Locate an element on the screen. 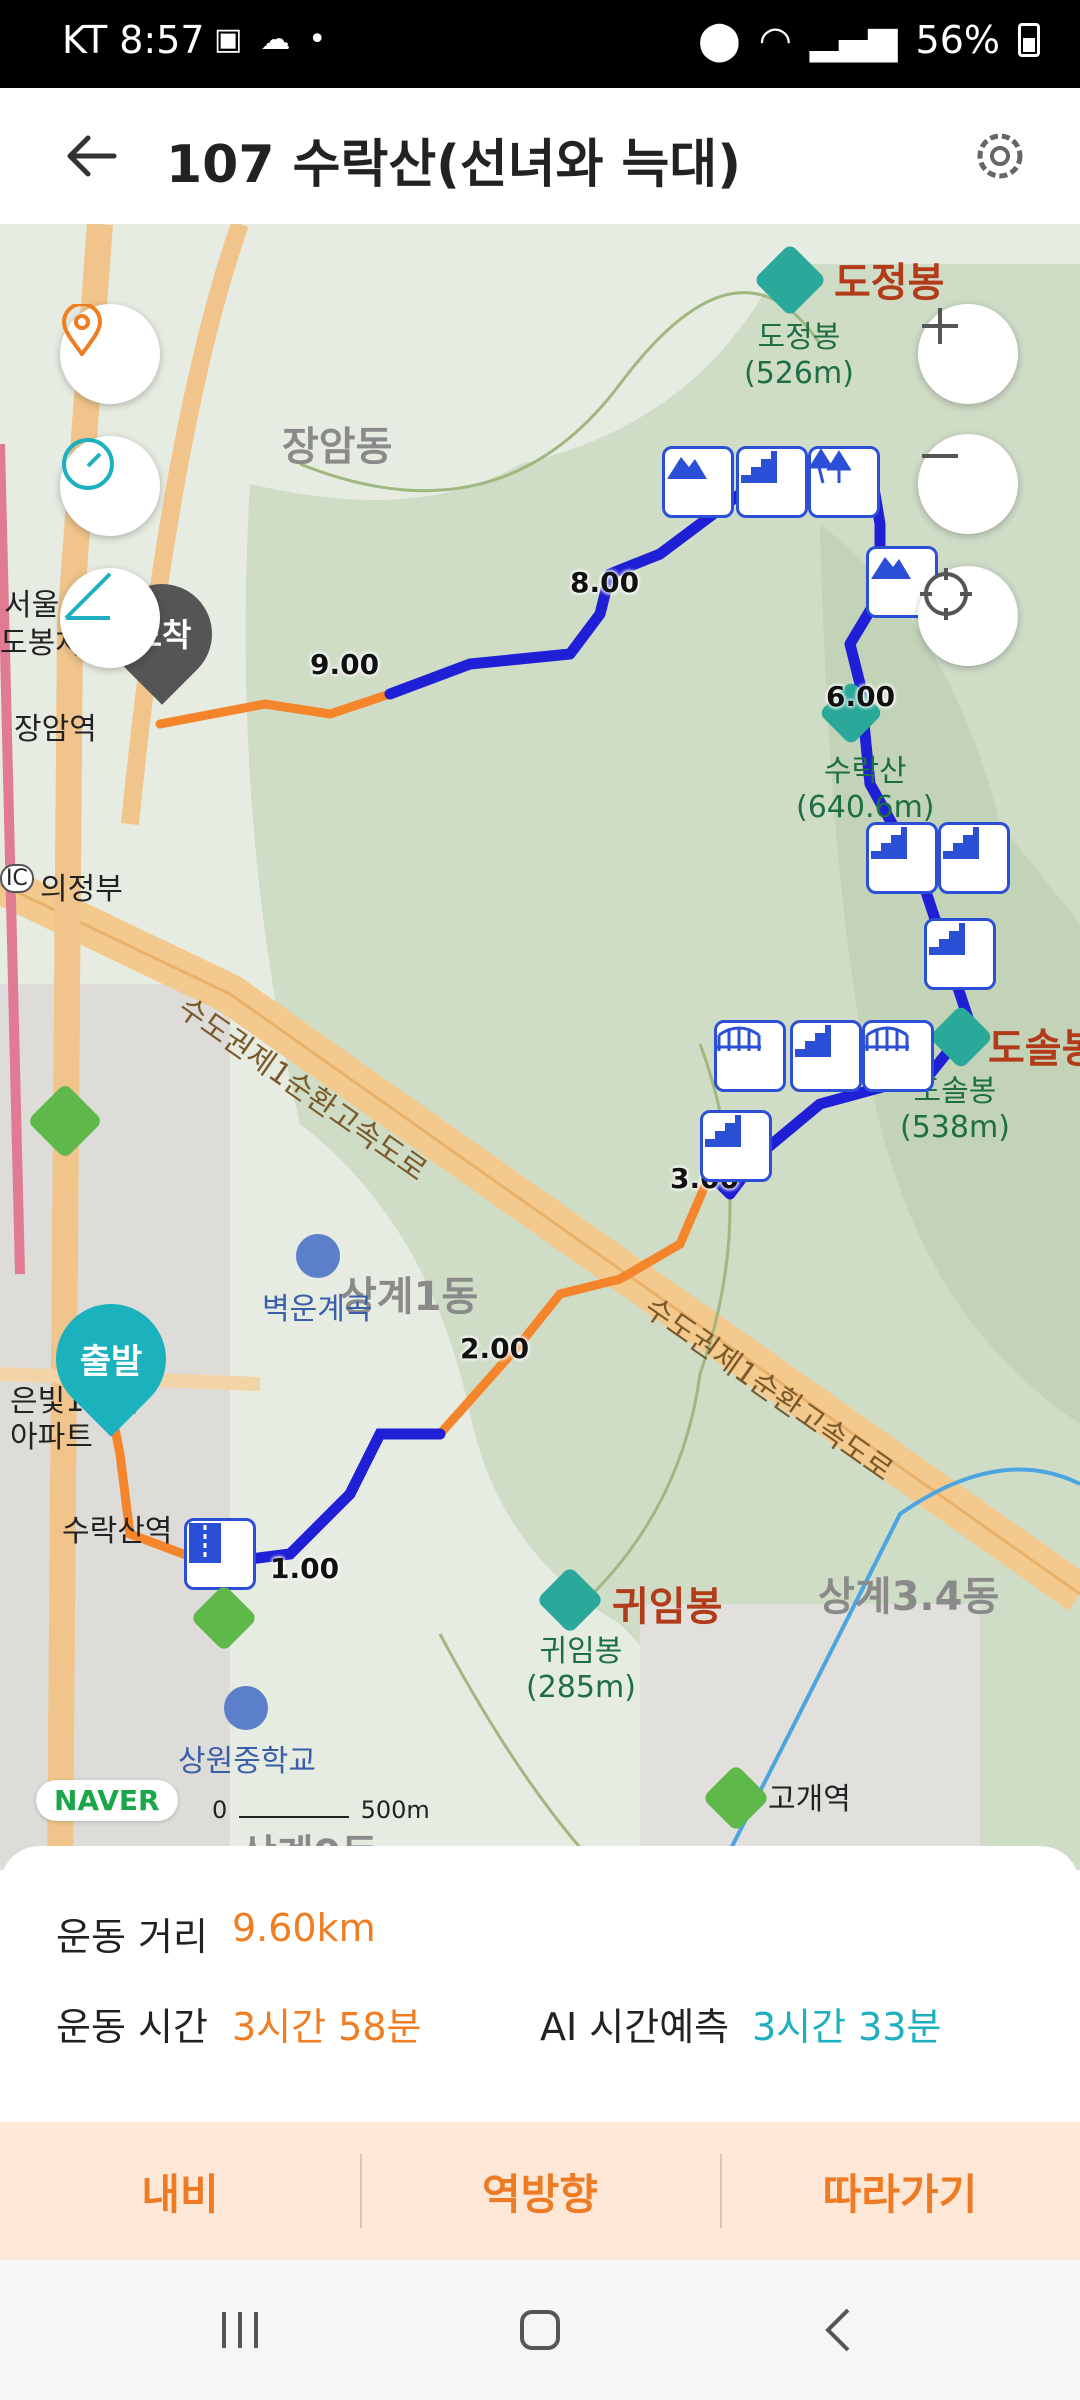 The width and height of the screenshot is (1080, 2400). location-pin-icon is located at coordinates (82, 330).